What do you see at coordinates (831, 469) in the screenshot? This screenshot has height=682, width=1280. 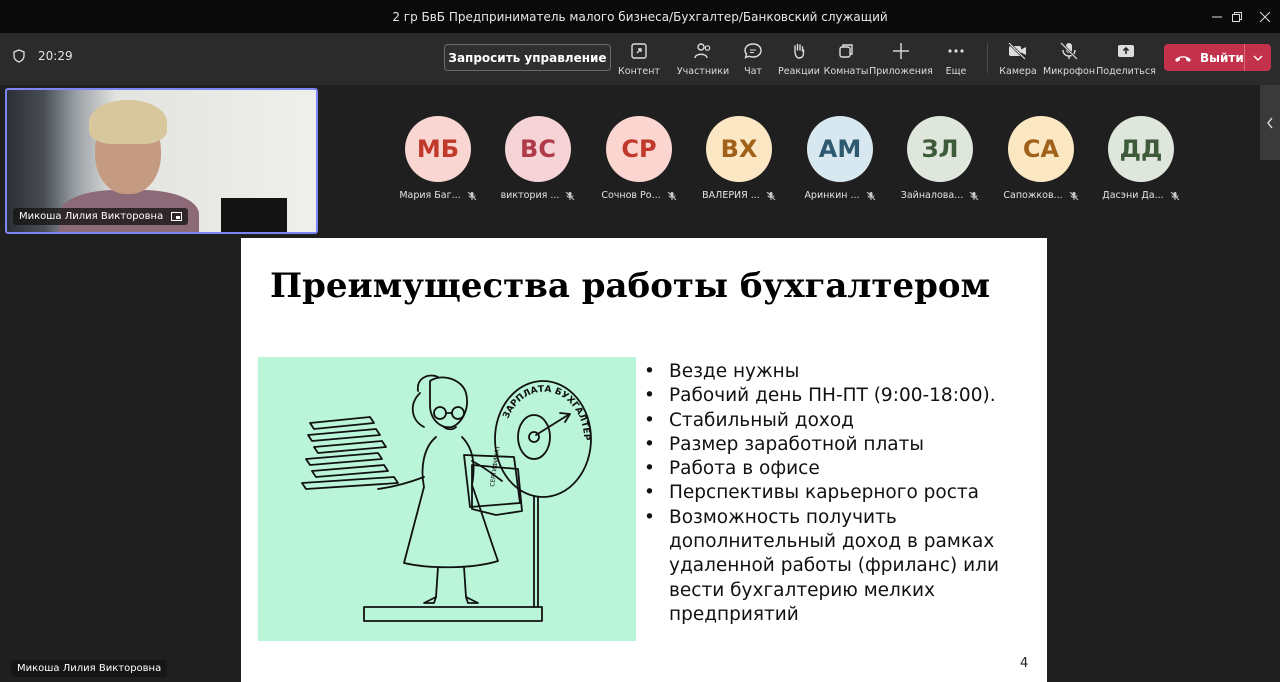 I see `slide-bullet: Работа в офисе` at bounding box center [831, 469].